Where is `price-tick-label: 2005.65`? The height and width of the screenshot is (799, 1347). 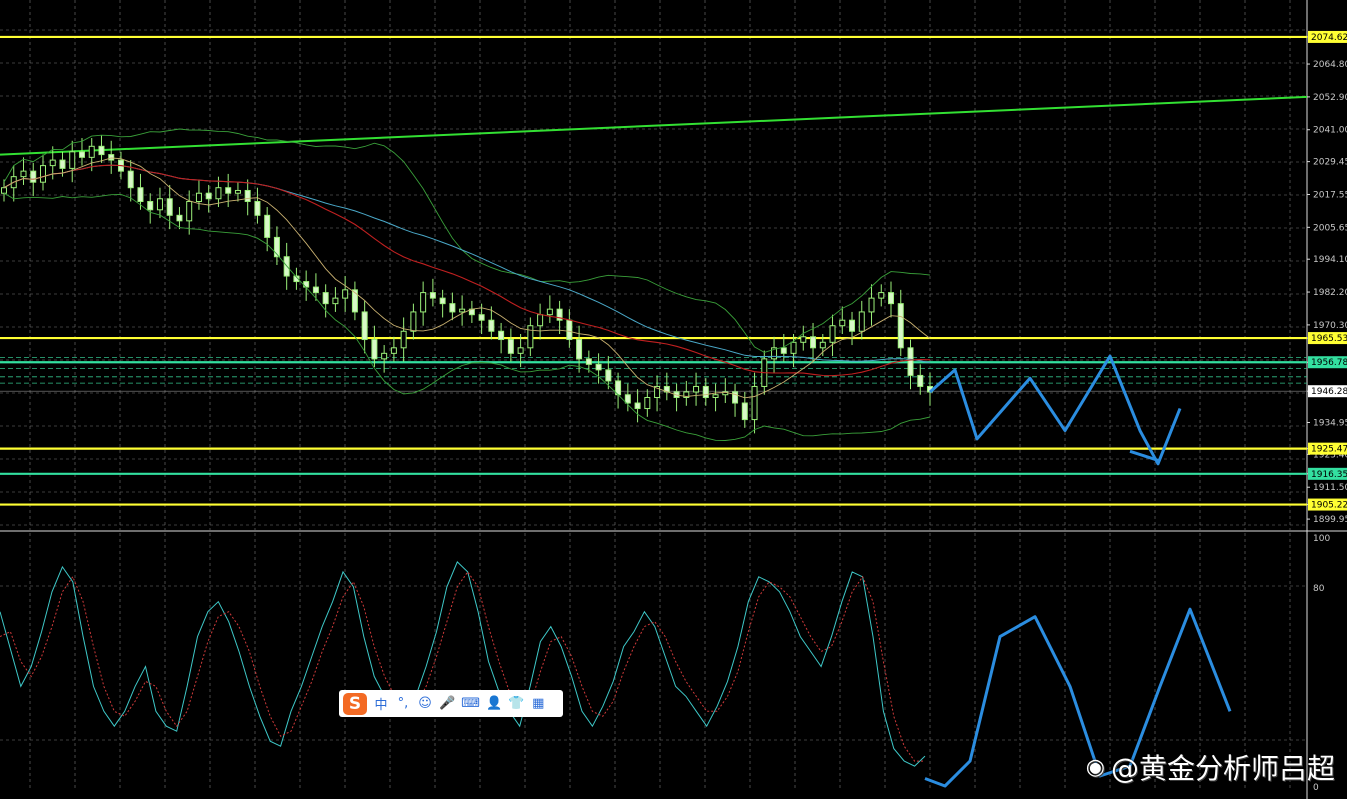
price-tick-label: 2005.65 is located at coordinates (1330, 228).